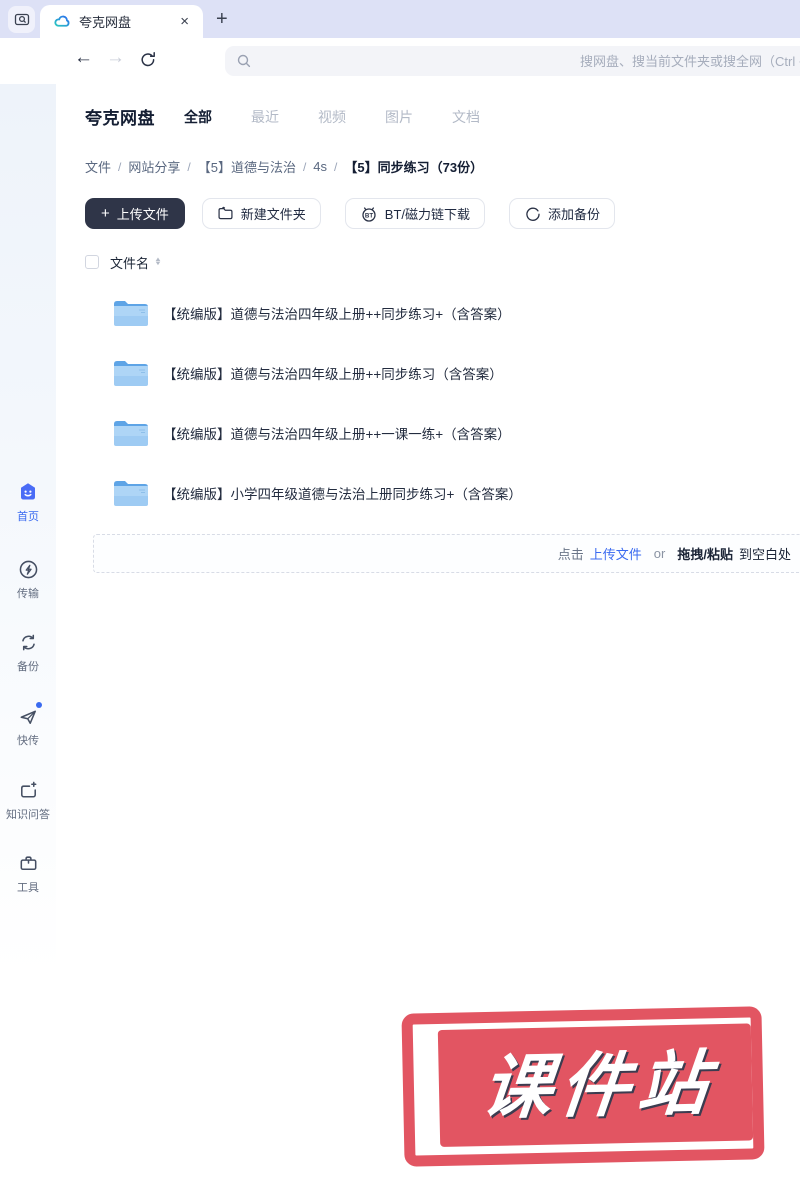  I want to click on upload-file-button: + 上传文件, so click(135, 213).